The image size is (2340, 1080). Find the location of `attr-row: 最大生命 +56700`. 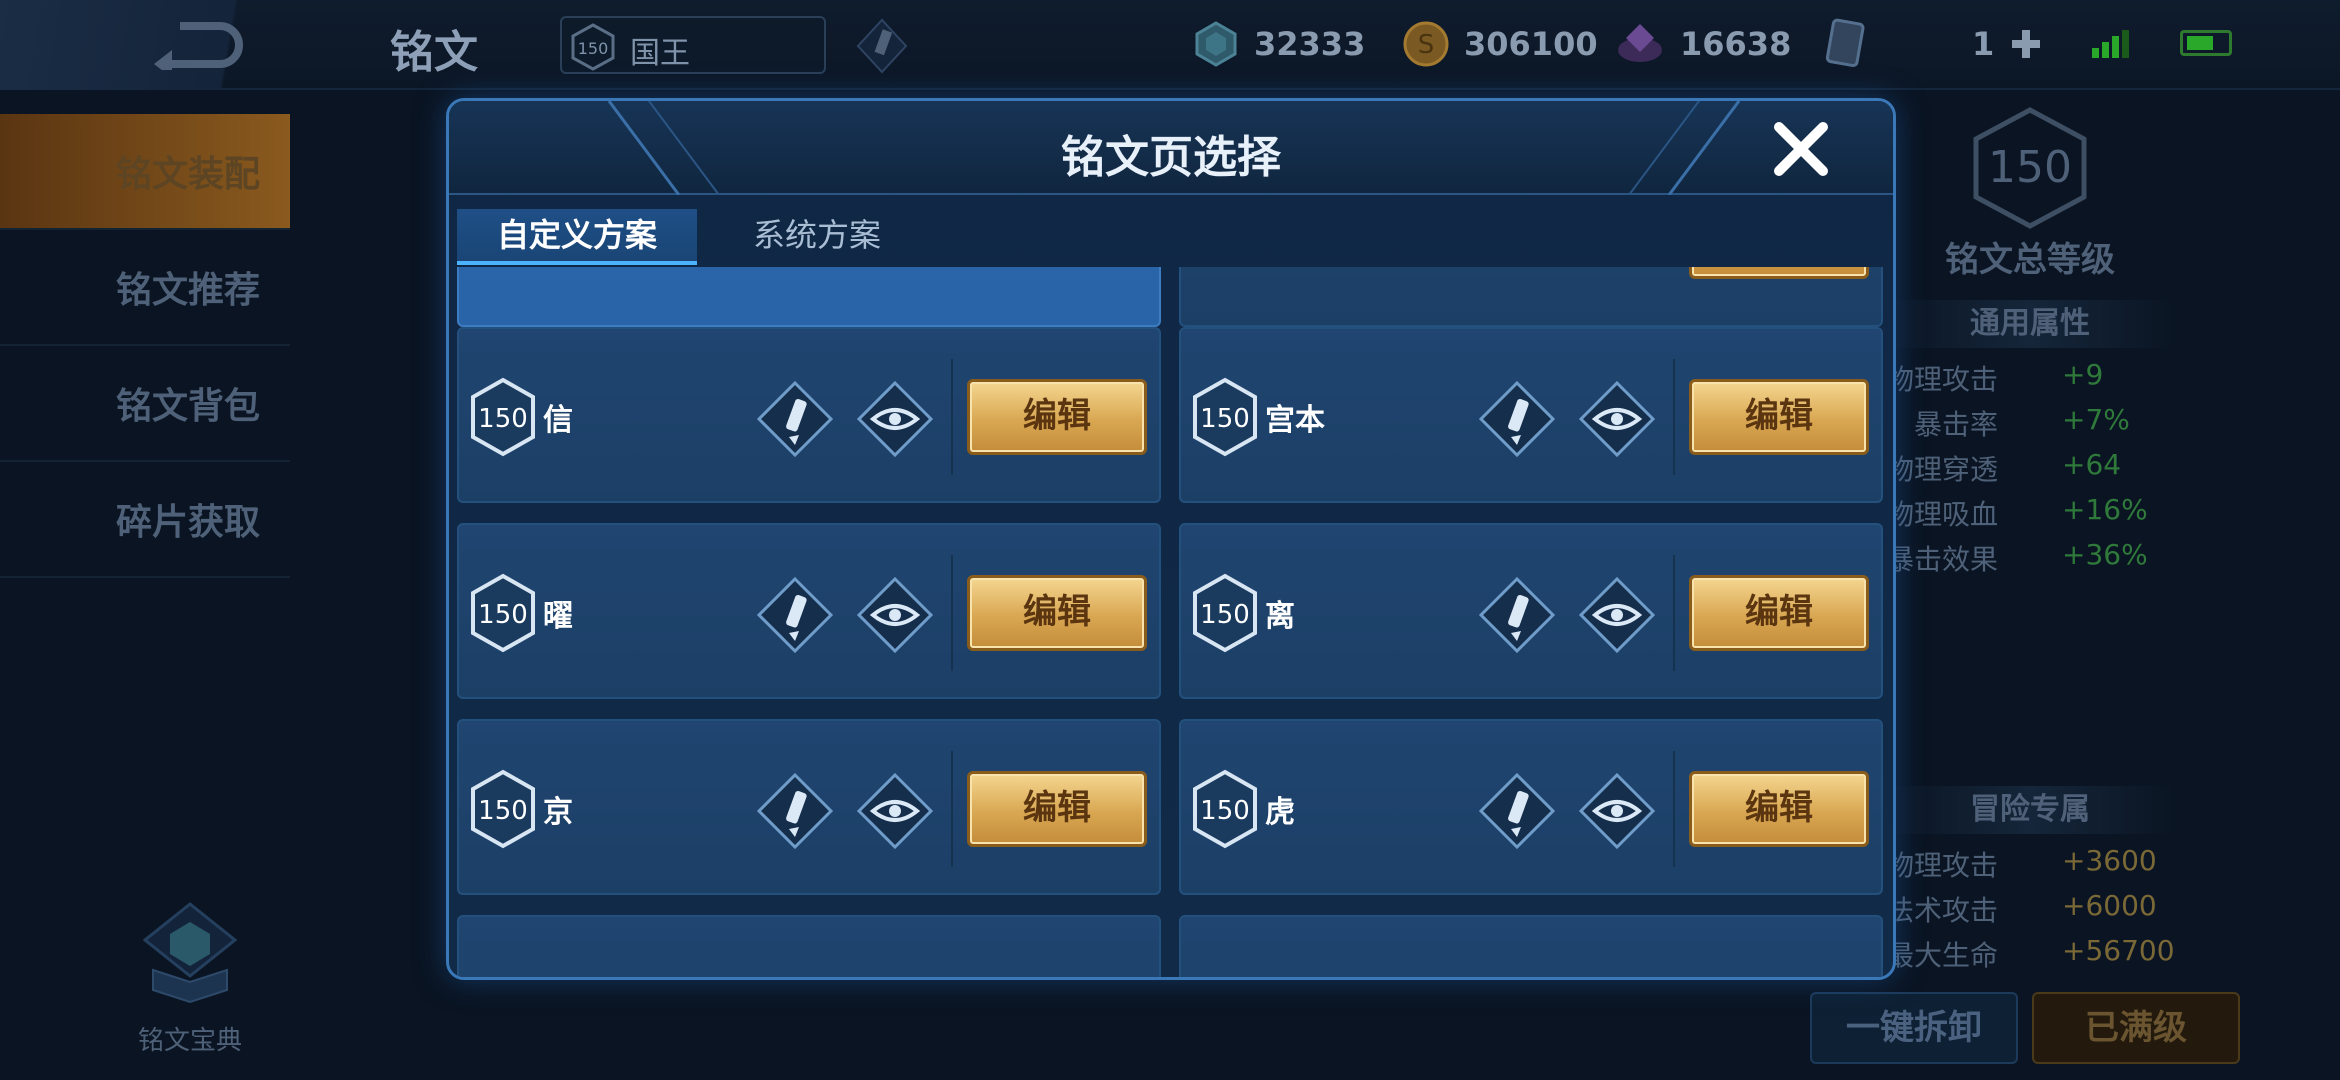

attr-row: 最大生命 +56700 is located at coordinates (2030, 953).